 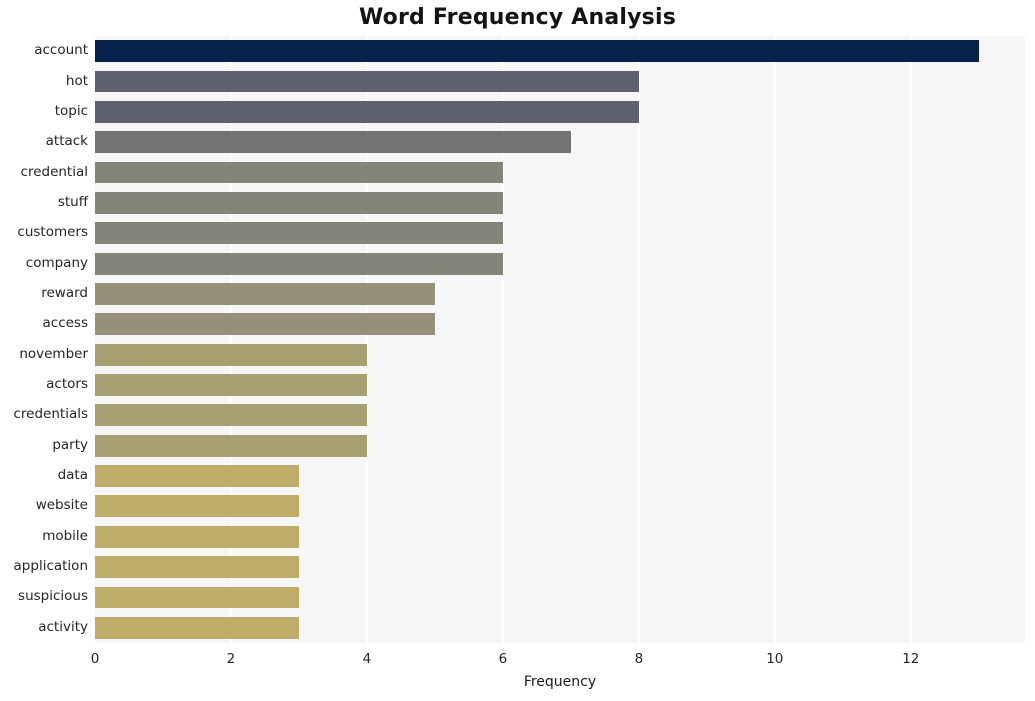 I want to click on bar-account, so click(x=537, y=51).